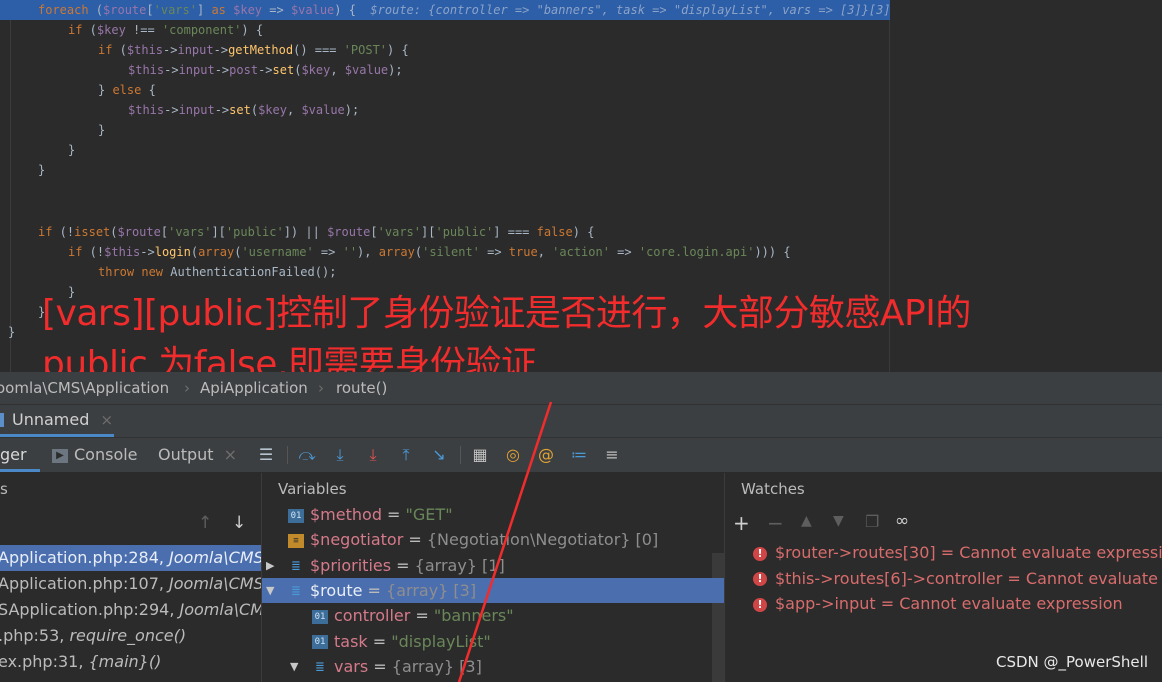 This screenshot has height=682, width=1162. What do you see at coordinates (296, 591) in the screenshot?
I see `array-type-icon: ≣` at bounding box center [296, 591].